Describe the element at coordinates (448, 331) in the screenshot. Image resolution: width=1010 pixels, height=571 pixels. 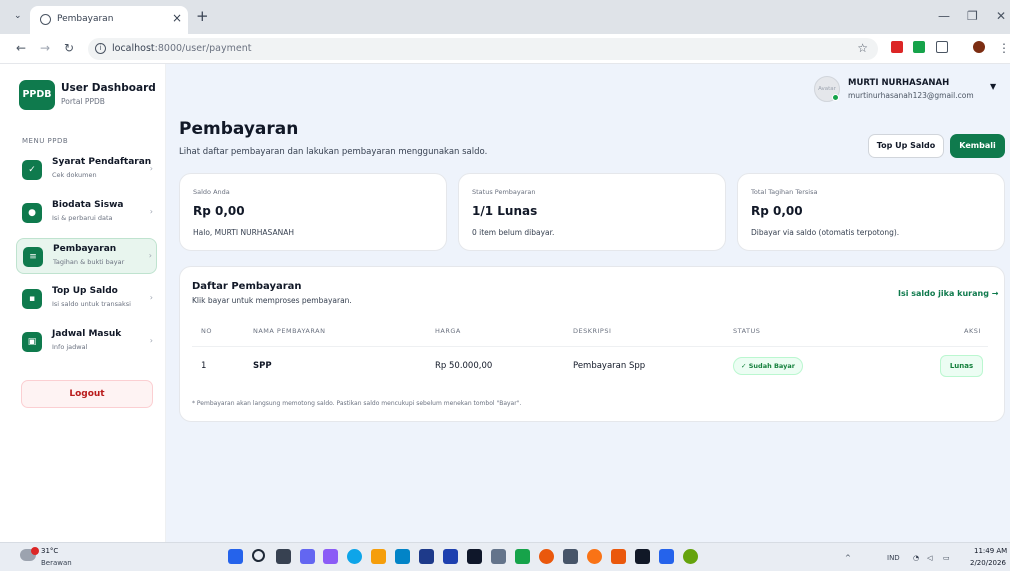
I see `column-header: HARGA` at that location.